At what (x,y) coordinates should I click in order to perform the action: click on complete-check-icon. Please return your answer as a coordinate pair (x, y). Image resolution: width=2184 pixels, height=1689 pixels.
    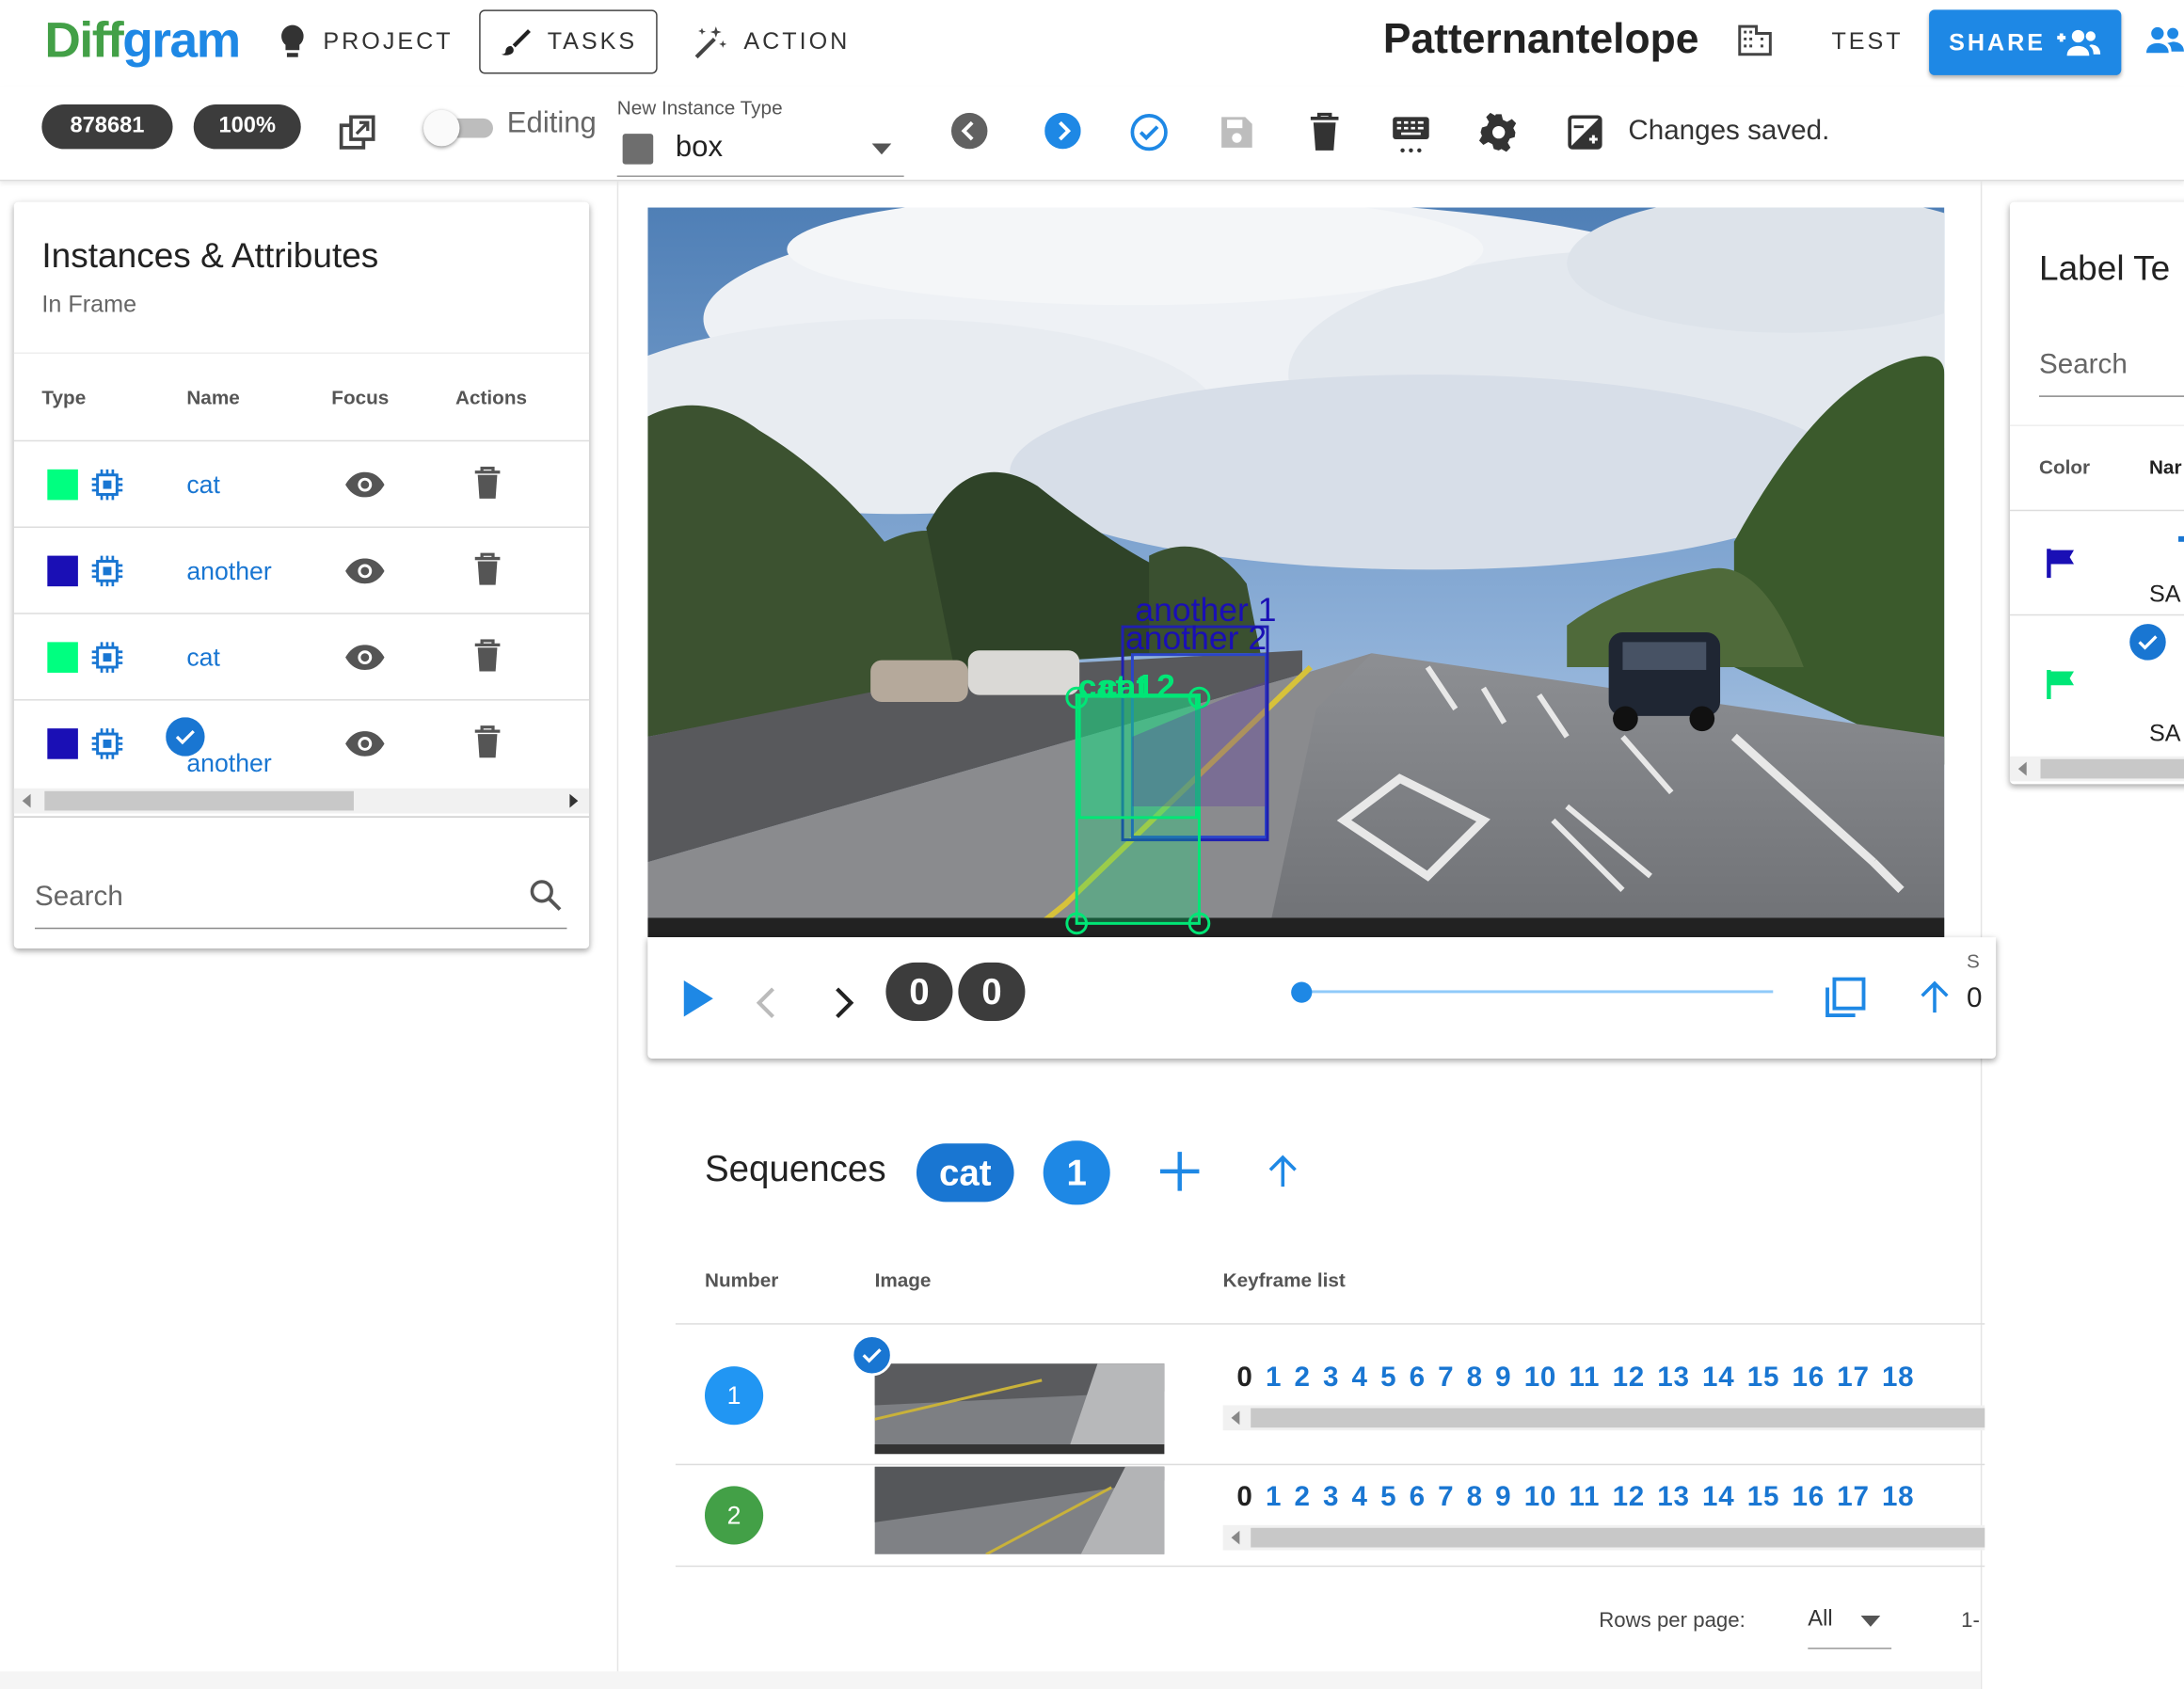
    Looking at the image, I should click on (1148, 132).